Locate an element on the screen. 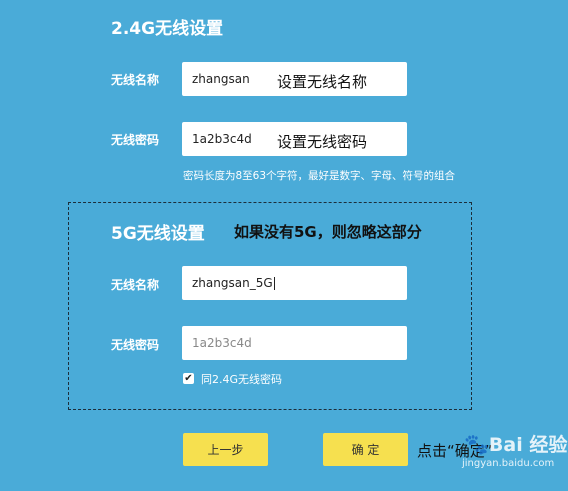 This screenshot has width=568, height=491. wifi-5g-password-label: 无线密码 is located at coordinates (135, 345).